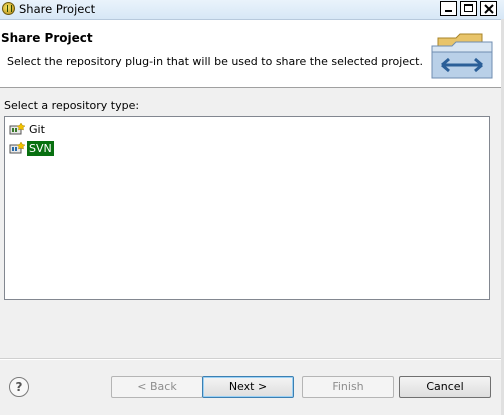 This screenshot has width=504, height=415. Describe the element at coordinates (252, 10) in the screenshot. I see `title-bar: Share Project` at that location.